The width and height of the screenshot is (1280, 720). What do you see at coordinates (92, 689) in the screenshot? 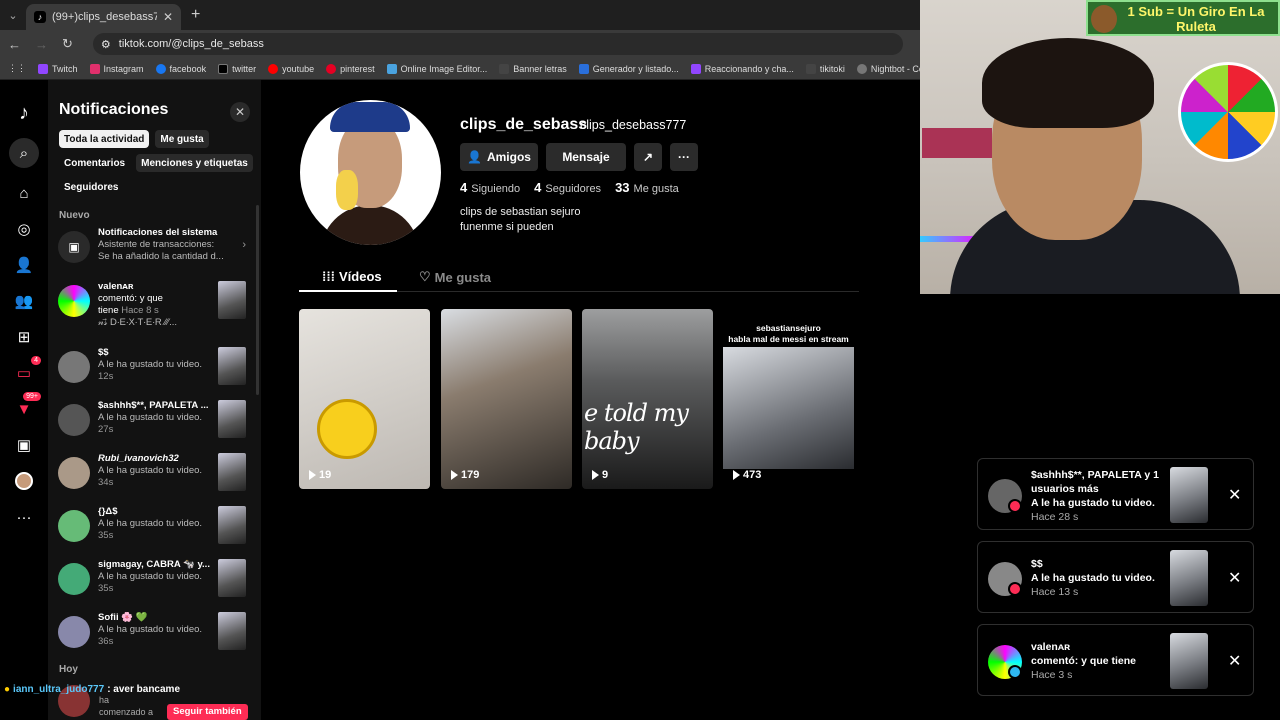
I see `stream-chat-message: ● iann_ultra_judo777 : aver bancame` at bounding box center [92, 689].